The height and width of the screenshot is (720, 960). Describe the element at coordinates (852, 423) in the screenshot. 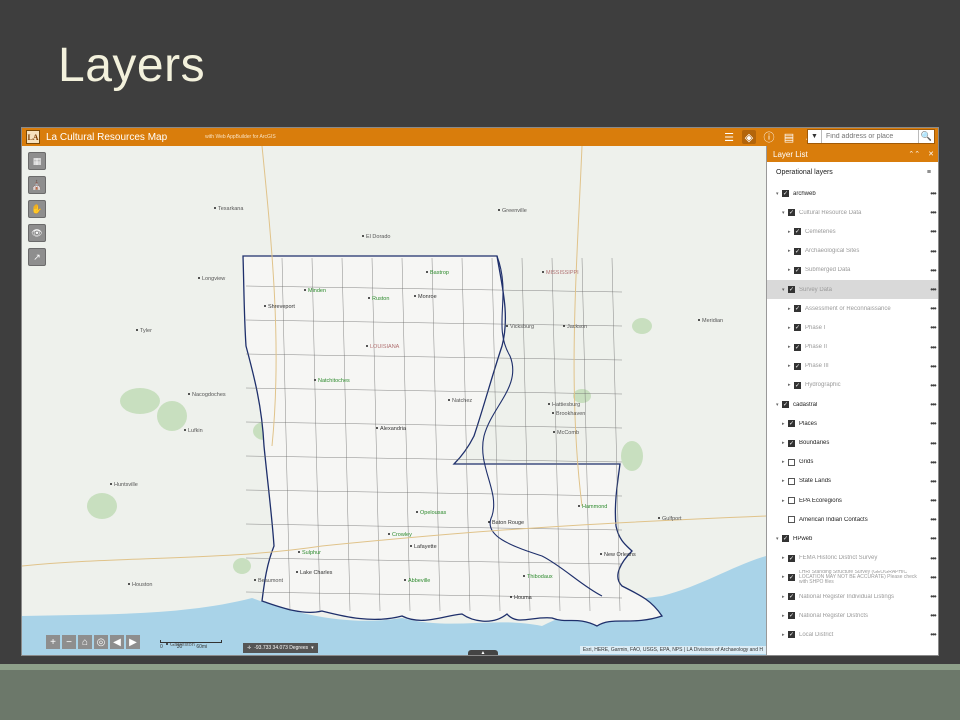

I see `layer-row: ▸ ✓ Places •••` at that location.